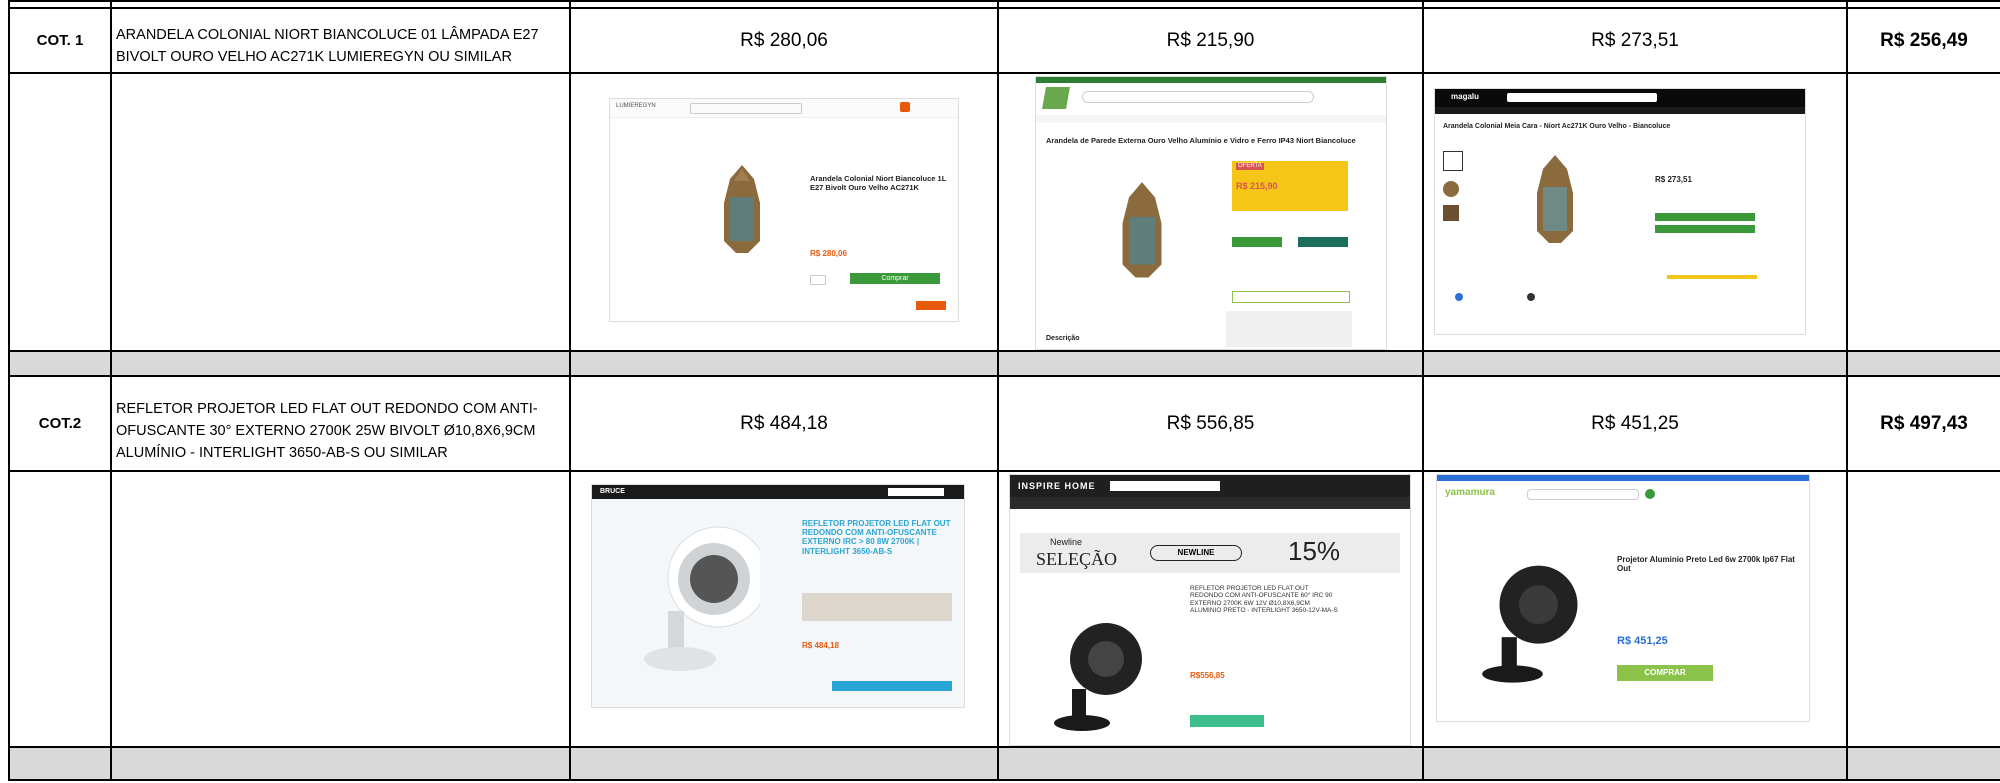 This screenshot has width=2000, height=783. What do you see at coordinates (895, 278) in the screenshot?
I see `buy-button: Comprar` at bounding box center [895, 278].